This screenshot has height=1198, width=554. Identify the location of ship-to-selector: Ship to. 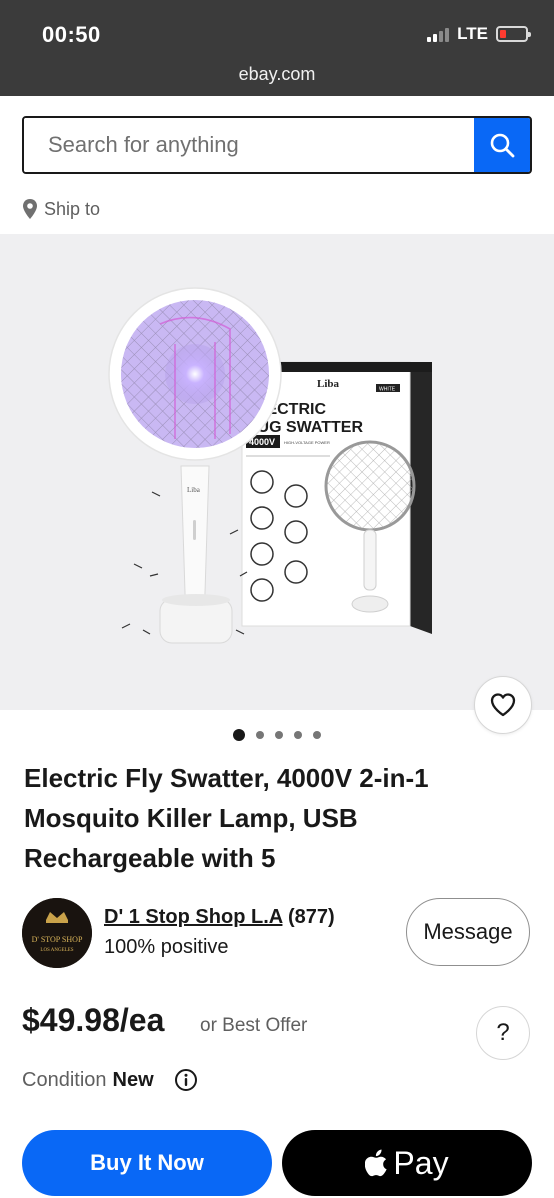
(61, 209).